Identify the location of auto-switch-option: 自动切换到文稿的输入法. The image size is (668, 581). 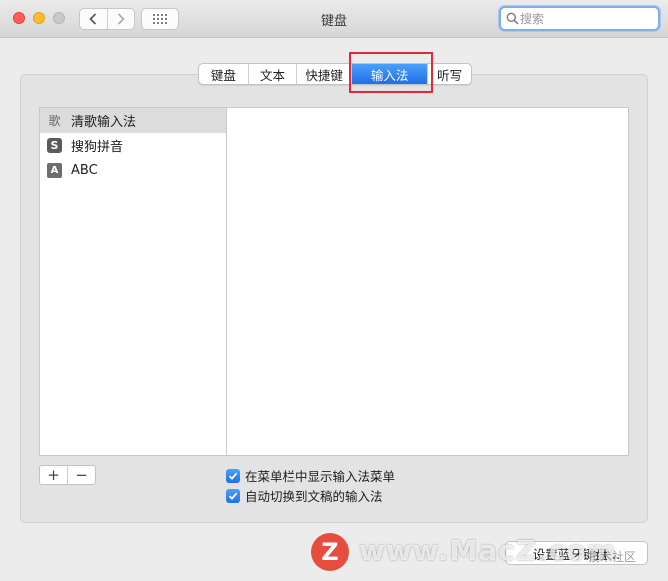
(304, 495).